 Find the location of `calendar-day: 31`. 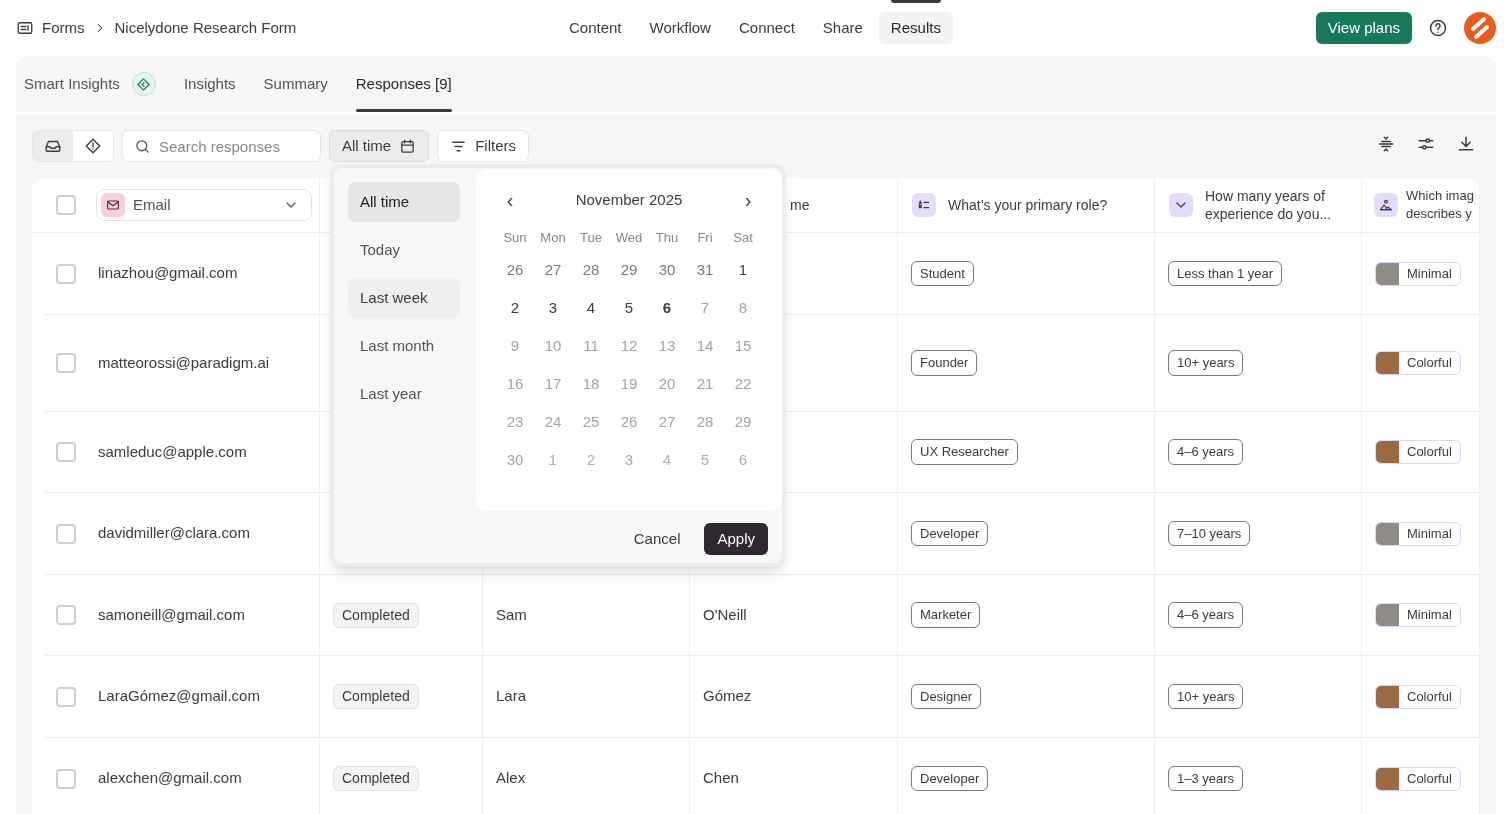

calendar-day: 31 is located at coordinates (705, 270).